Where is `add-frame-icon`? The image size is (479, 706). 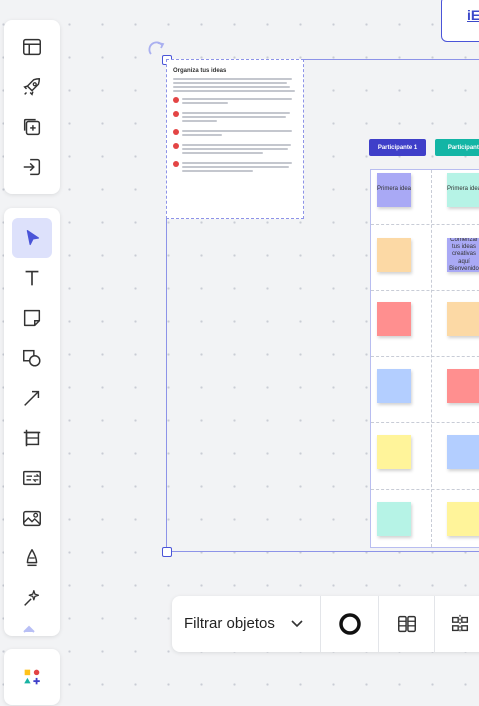 add-frame-icon is located at coordinates (32, 127).